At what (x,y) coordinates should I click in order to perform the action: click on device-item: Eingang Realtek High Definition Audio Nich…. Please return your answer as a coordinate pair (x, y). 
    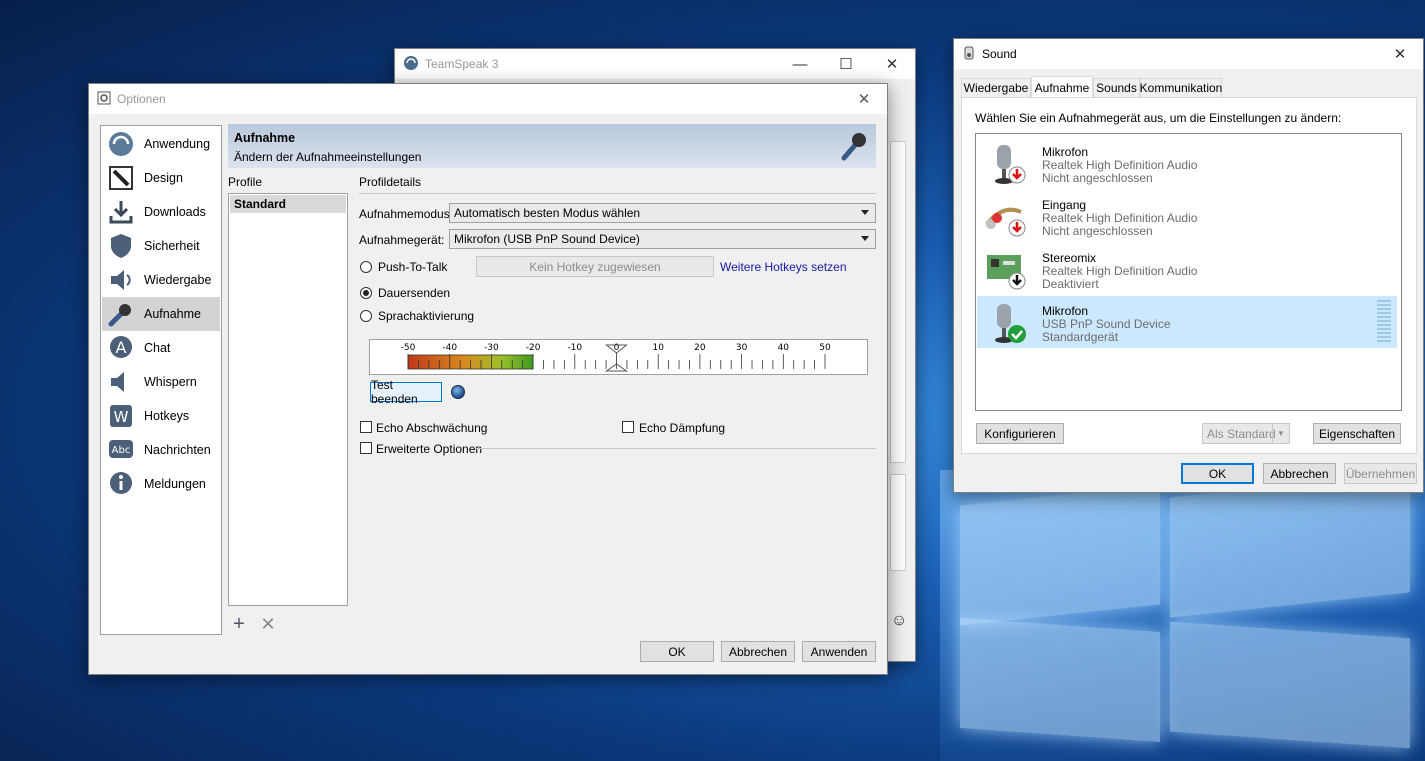
    Looking at the image, I should click on (1187, 216).